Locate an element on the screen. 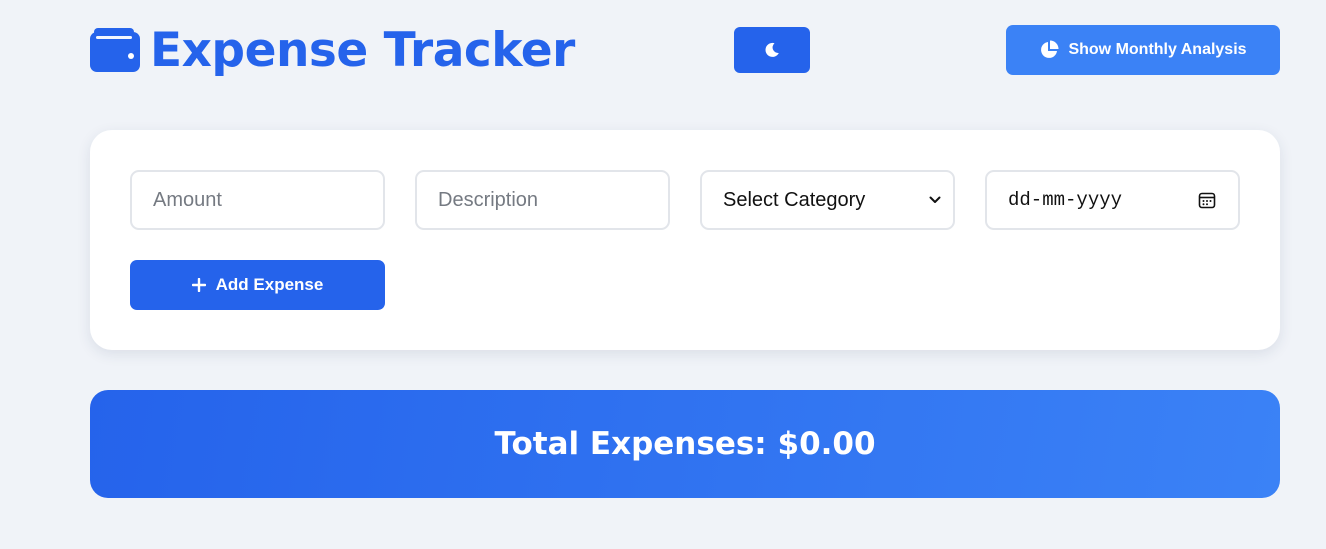 This screenshot has height=549, width=1326. moon-icon is located at coordinates (772, 49).